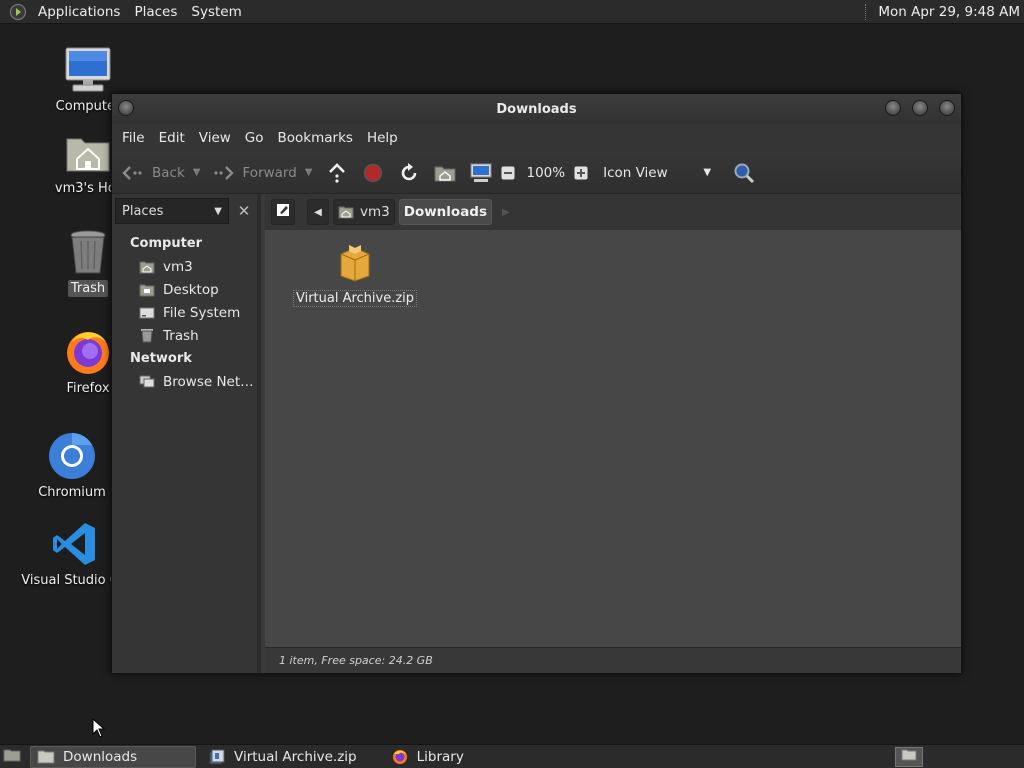 The image size is (1024, 768). I want to click on path-segment-label: Downloads, so click(445, 212).